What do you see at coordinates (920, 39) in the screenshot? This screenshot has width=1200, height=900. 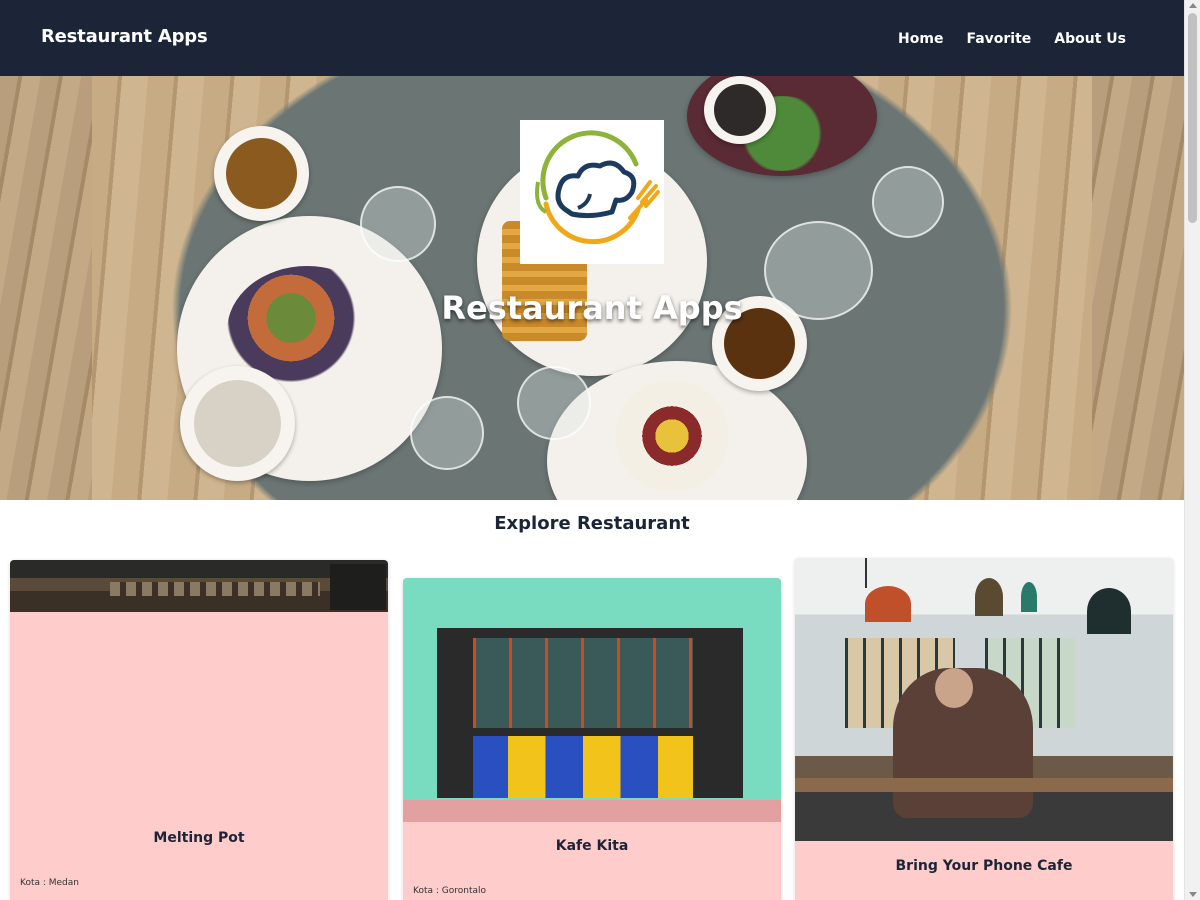 I see `nav-link-home: Home` at bounding box center [920, 39].